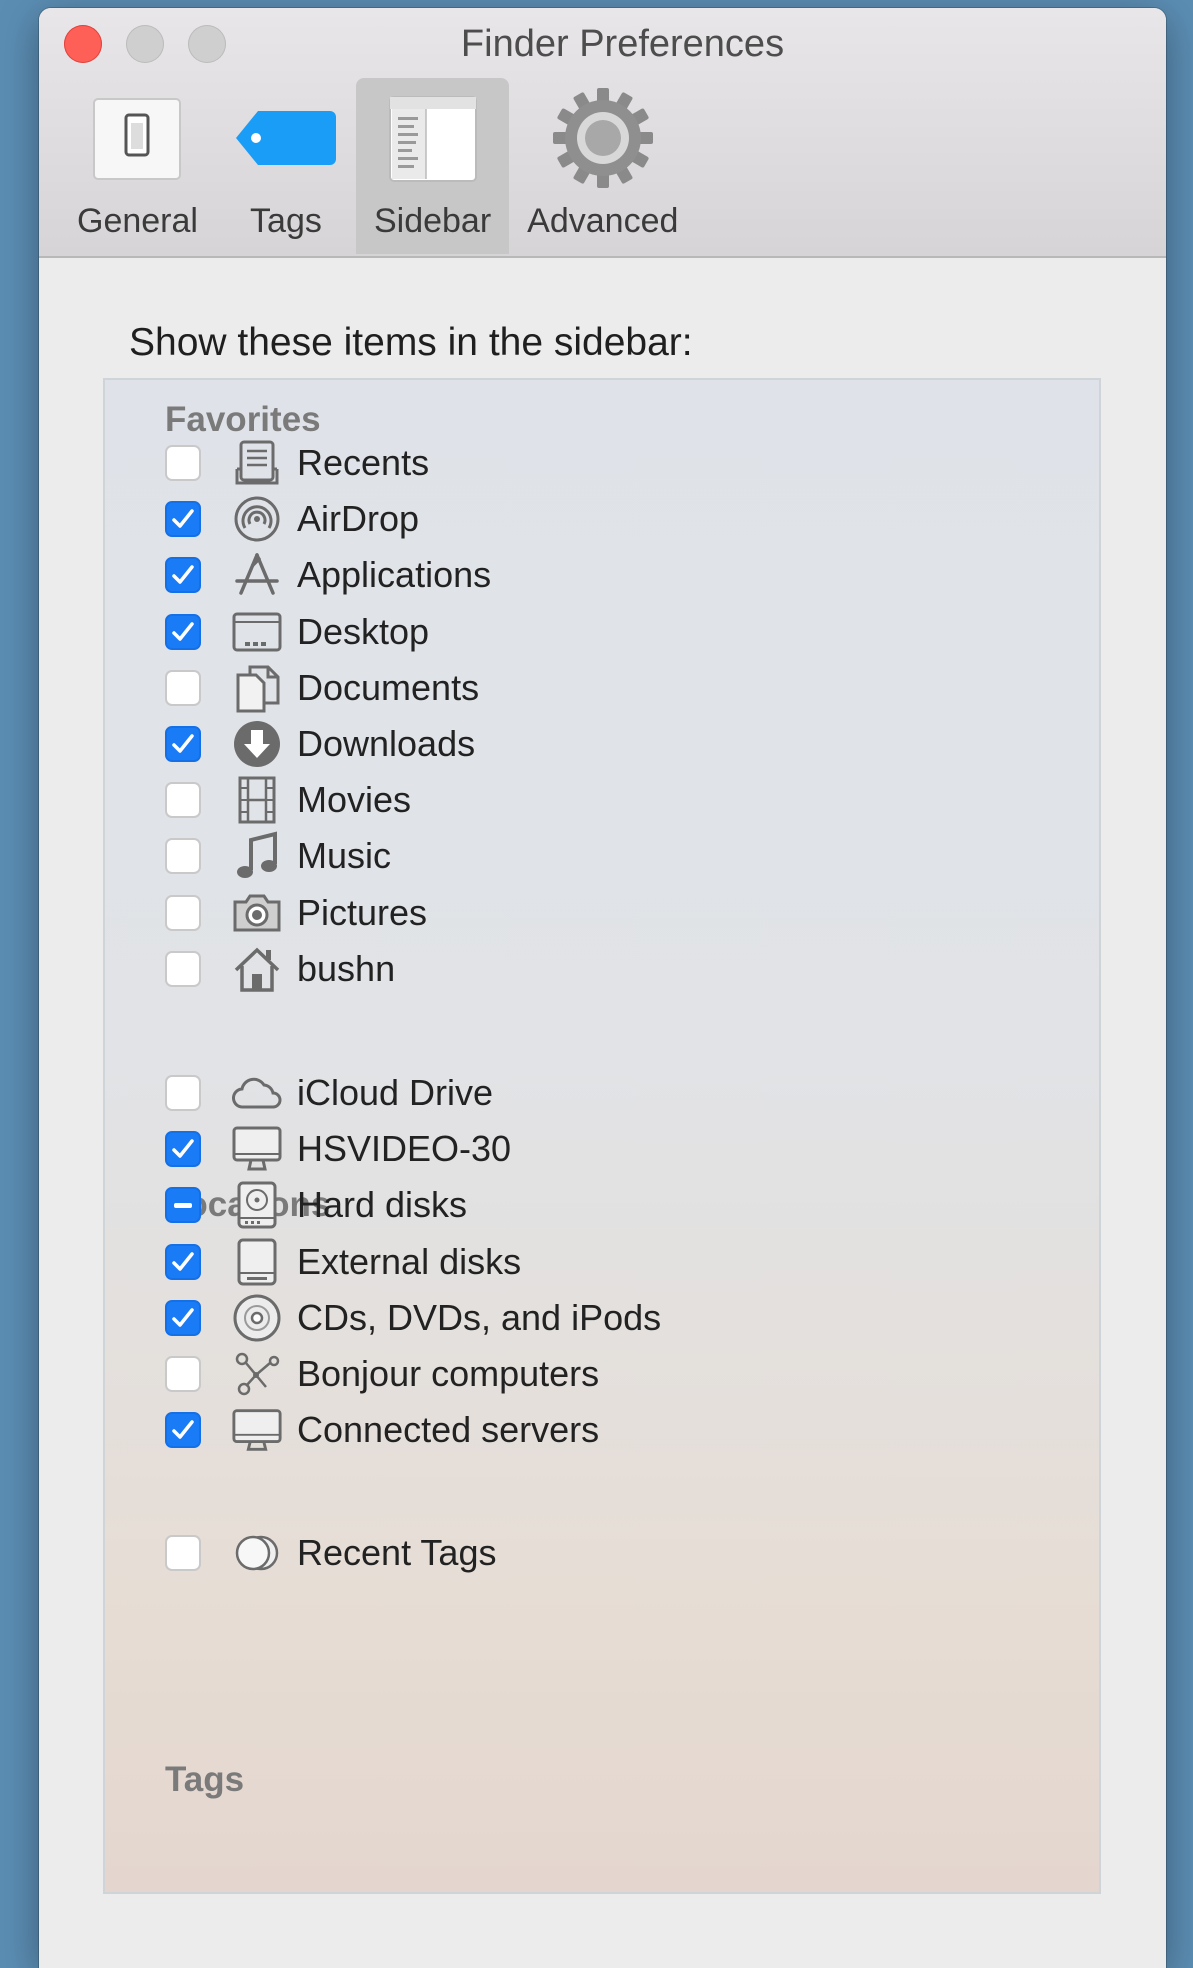 The height and width of the screenshot is (1968, 1193). I want to click on sidebar-option-cds-dvds-and-ipods: CDs, DVDs, and iPods, so click(413, 1318).